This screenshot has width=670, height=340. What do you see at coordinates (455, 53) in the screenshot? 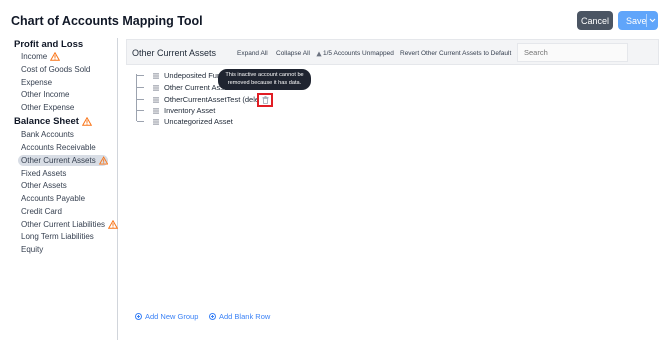
I see `revert-default-button: Revert Other Current Assets to Default` at bounding box center [455, 53].